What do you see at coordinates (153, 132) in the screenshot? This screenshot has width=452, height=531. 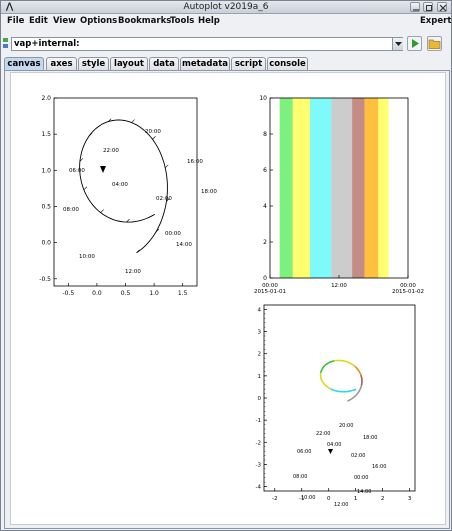 I see `orbit-time-label: 20:00` at bounding box center [153, 132].